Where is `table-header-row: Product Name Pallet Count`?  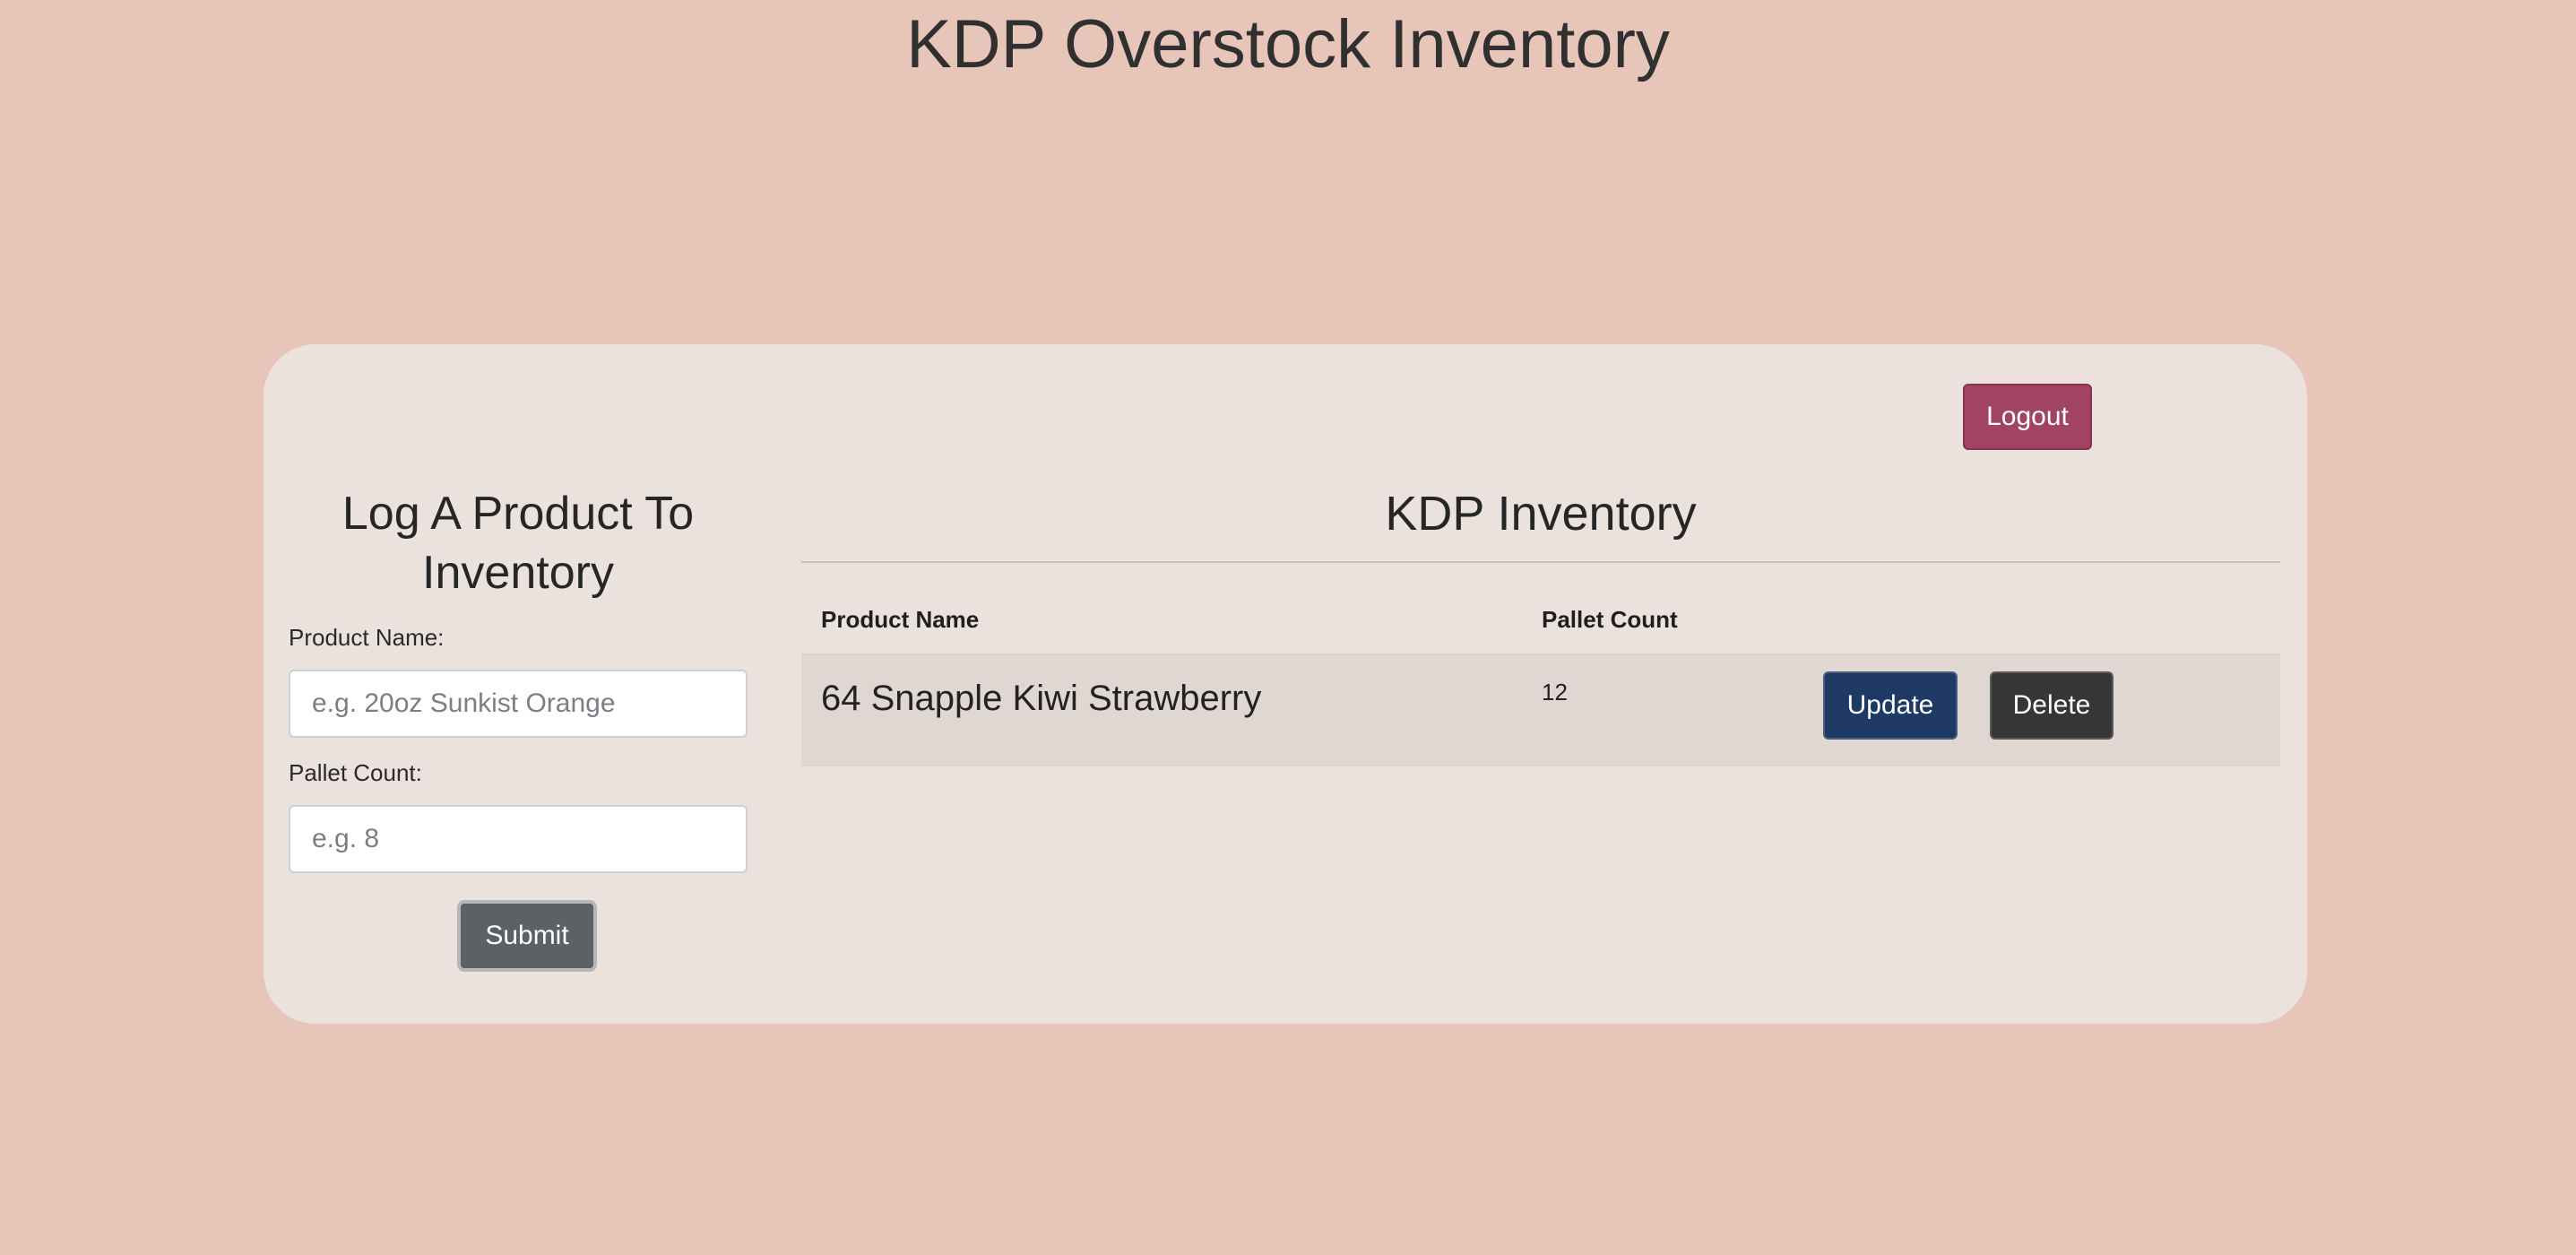
table-header-row: Product Name Pallet Count is located at coordinates (1540, 625).